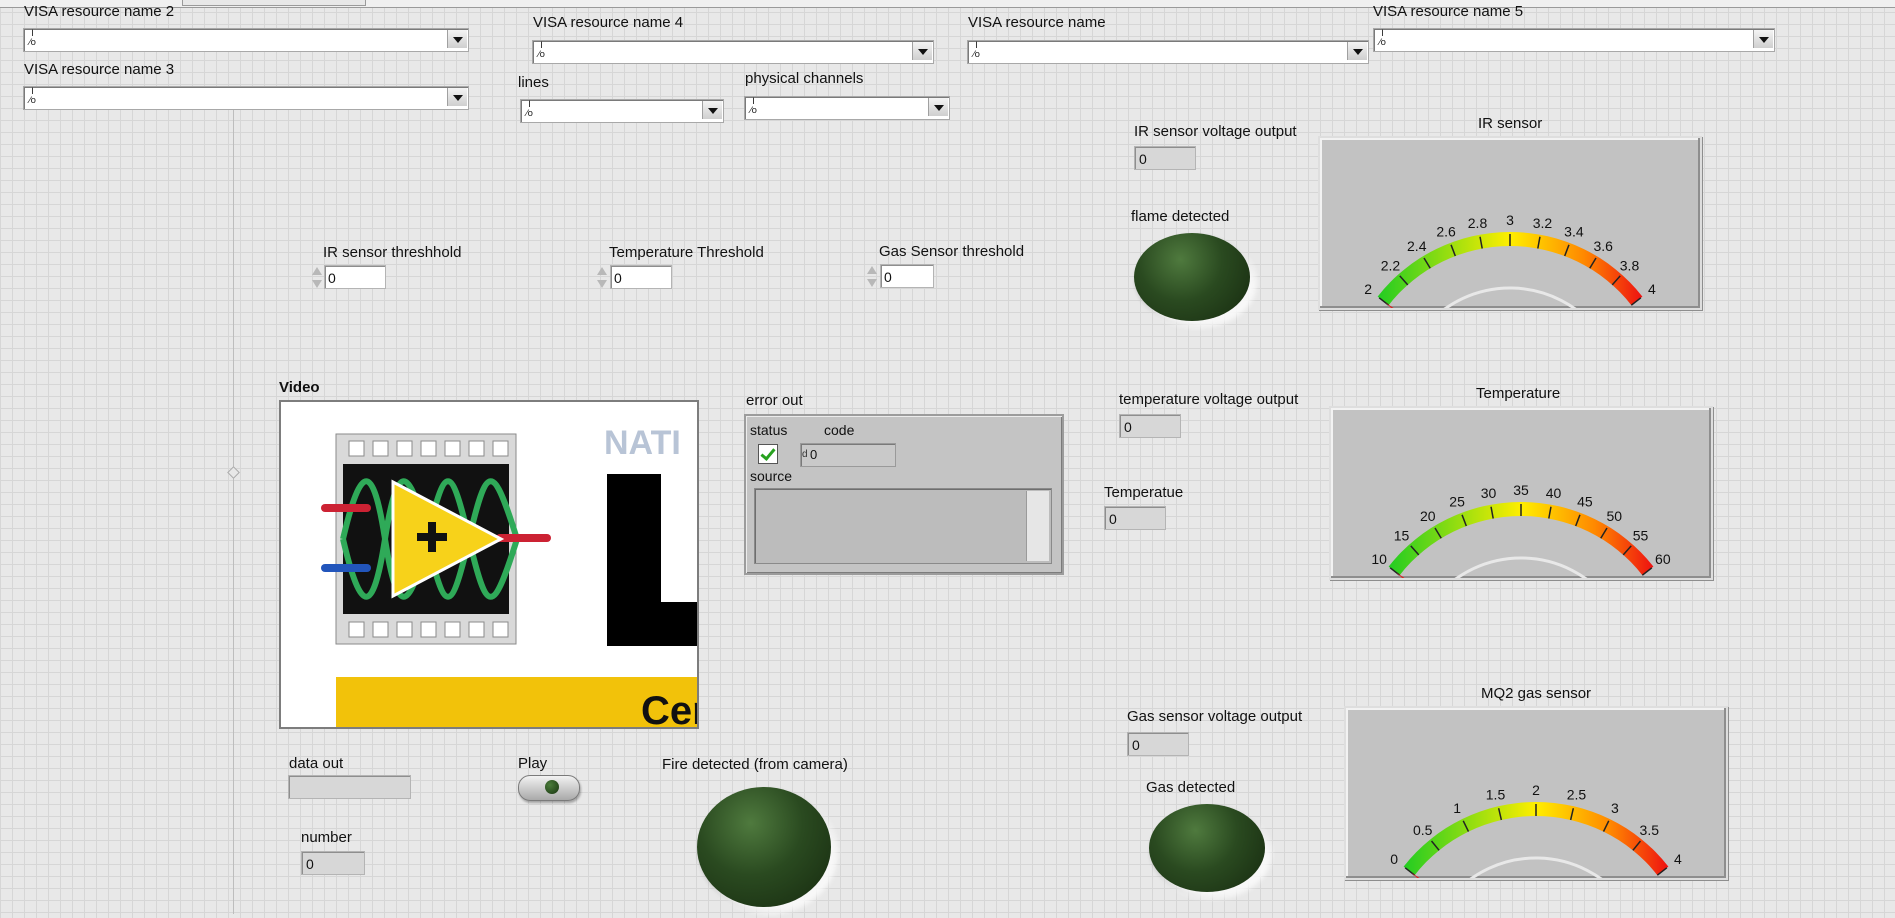 The image size is (1895, 918). Describe the element at coordinates (1191, 787) in the screenshot. I see `gas-detected-label: Gas detected` at that location.